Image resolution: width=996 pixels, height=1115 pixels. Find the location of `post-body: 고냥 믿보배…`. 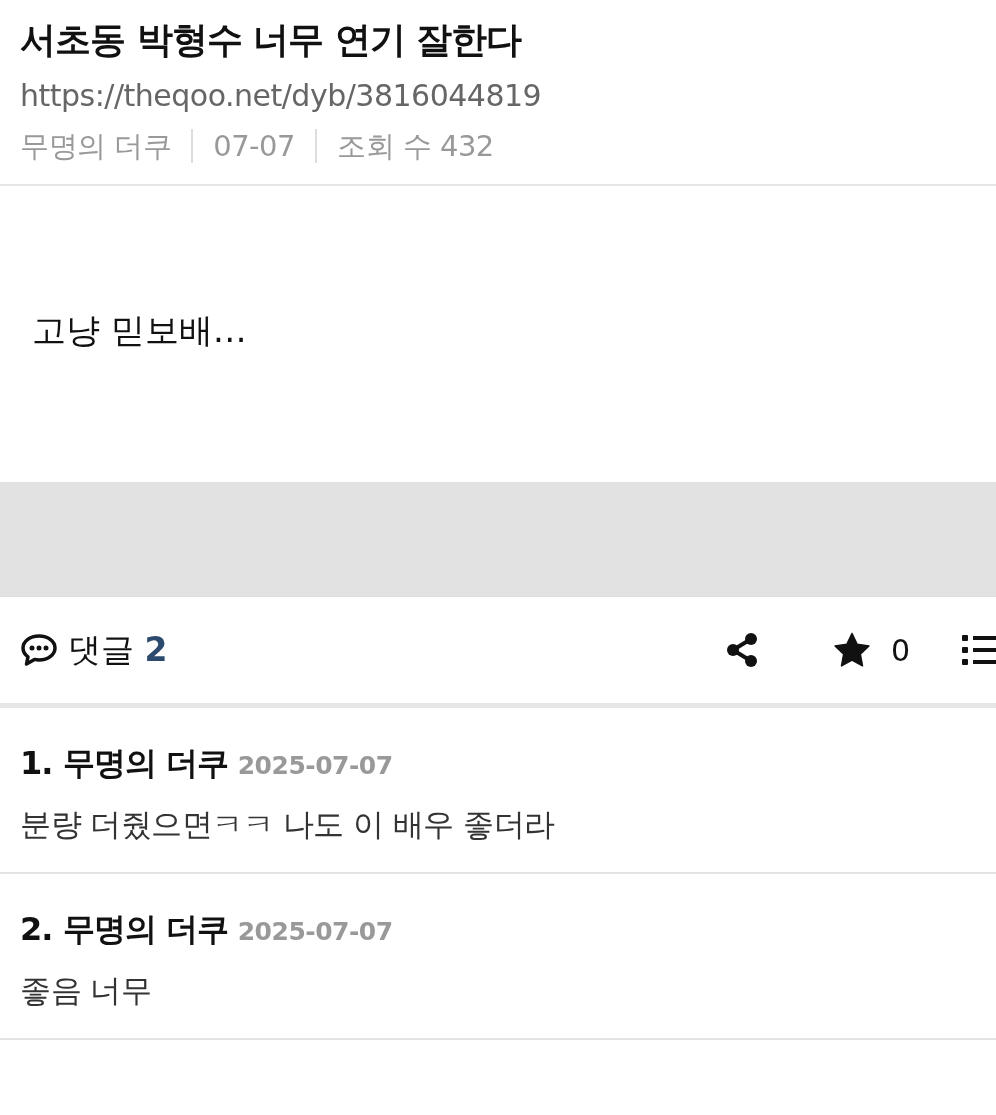

post-body: 고냥 믿보배… is located at coordinates (139, 330).